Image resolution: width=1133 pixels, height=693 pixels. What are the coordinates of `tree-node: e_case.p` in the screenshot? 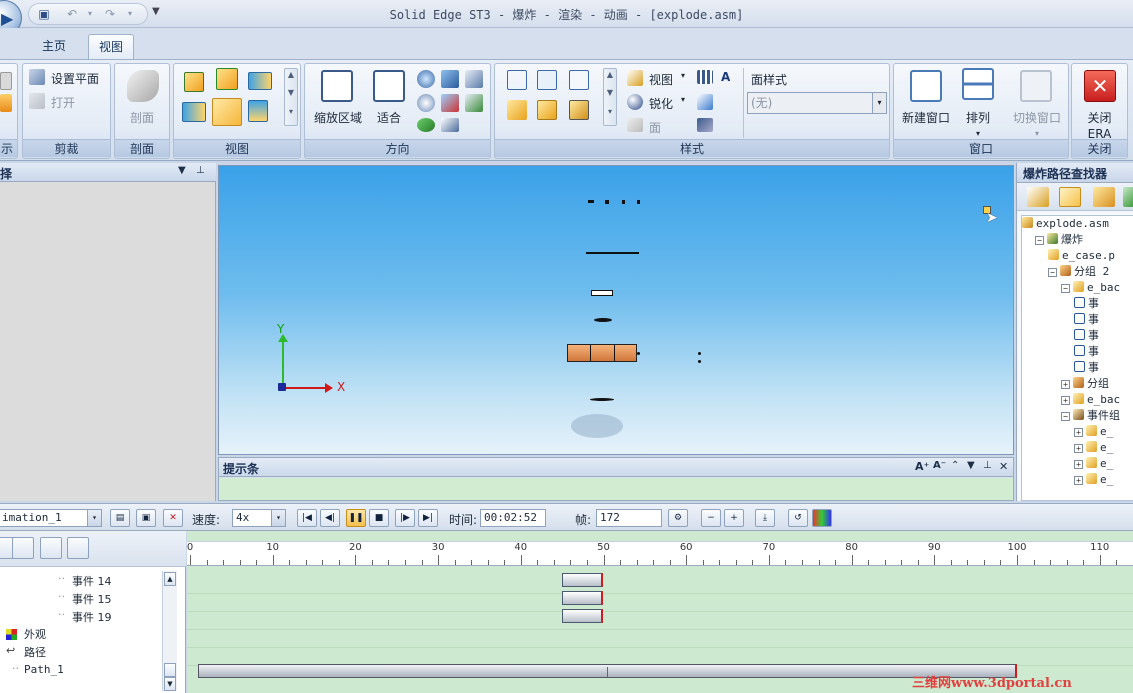 It's located at (1081, 256).